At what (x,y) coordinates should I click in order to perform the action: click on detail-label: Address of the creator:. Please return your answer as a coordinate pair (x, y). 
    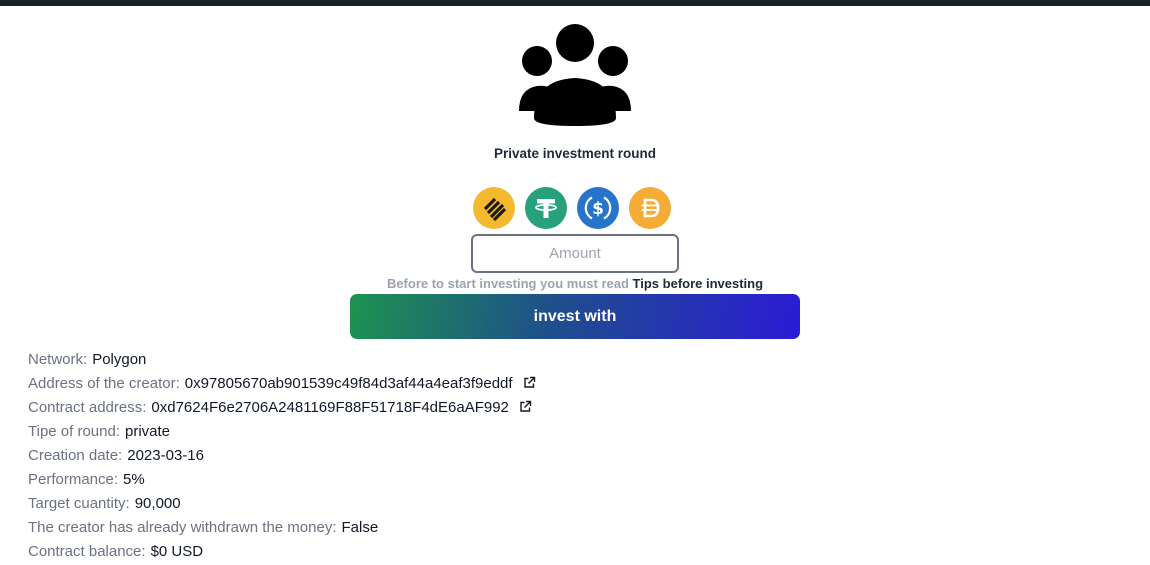
    Looking at the image, I should click on (104, 383).